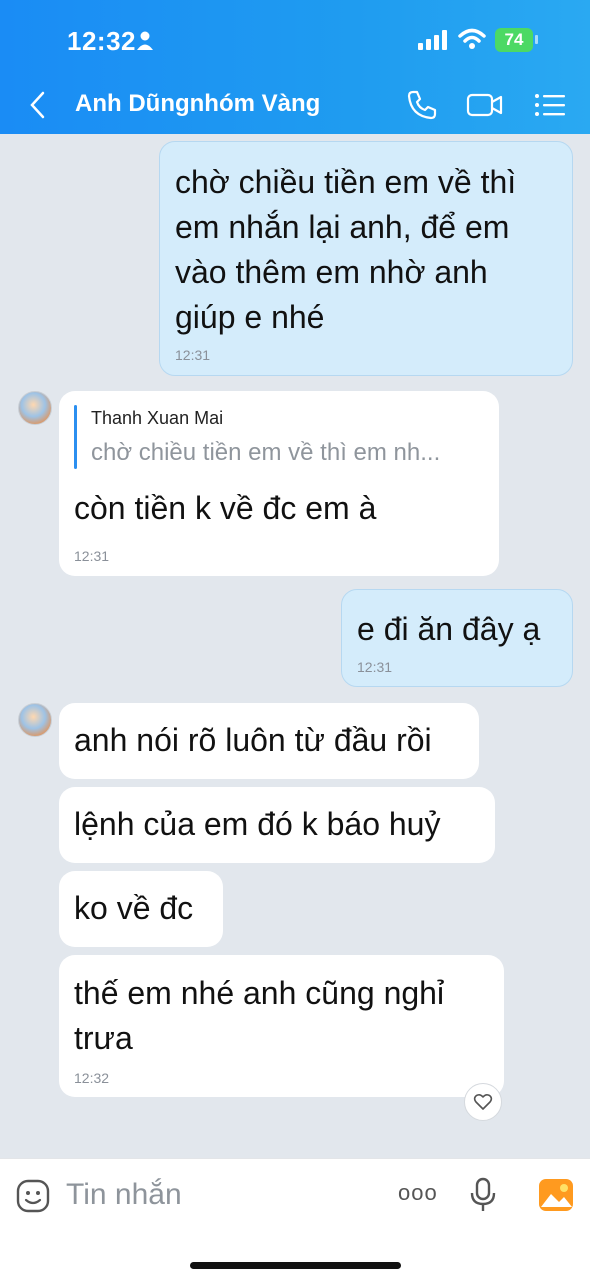 The height and width of the screenshot is (1281, 590). Describe the element at coordinates (33, 1196) in the screenshot. I see `emoji-icon` at that location.